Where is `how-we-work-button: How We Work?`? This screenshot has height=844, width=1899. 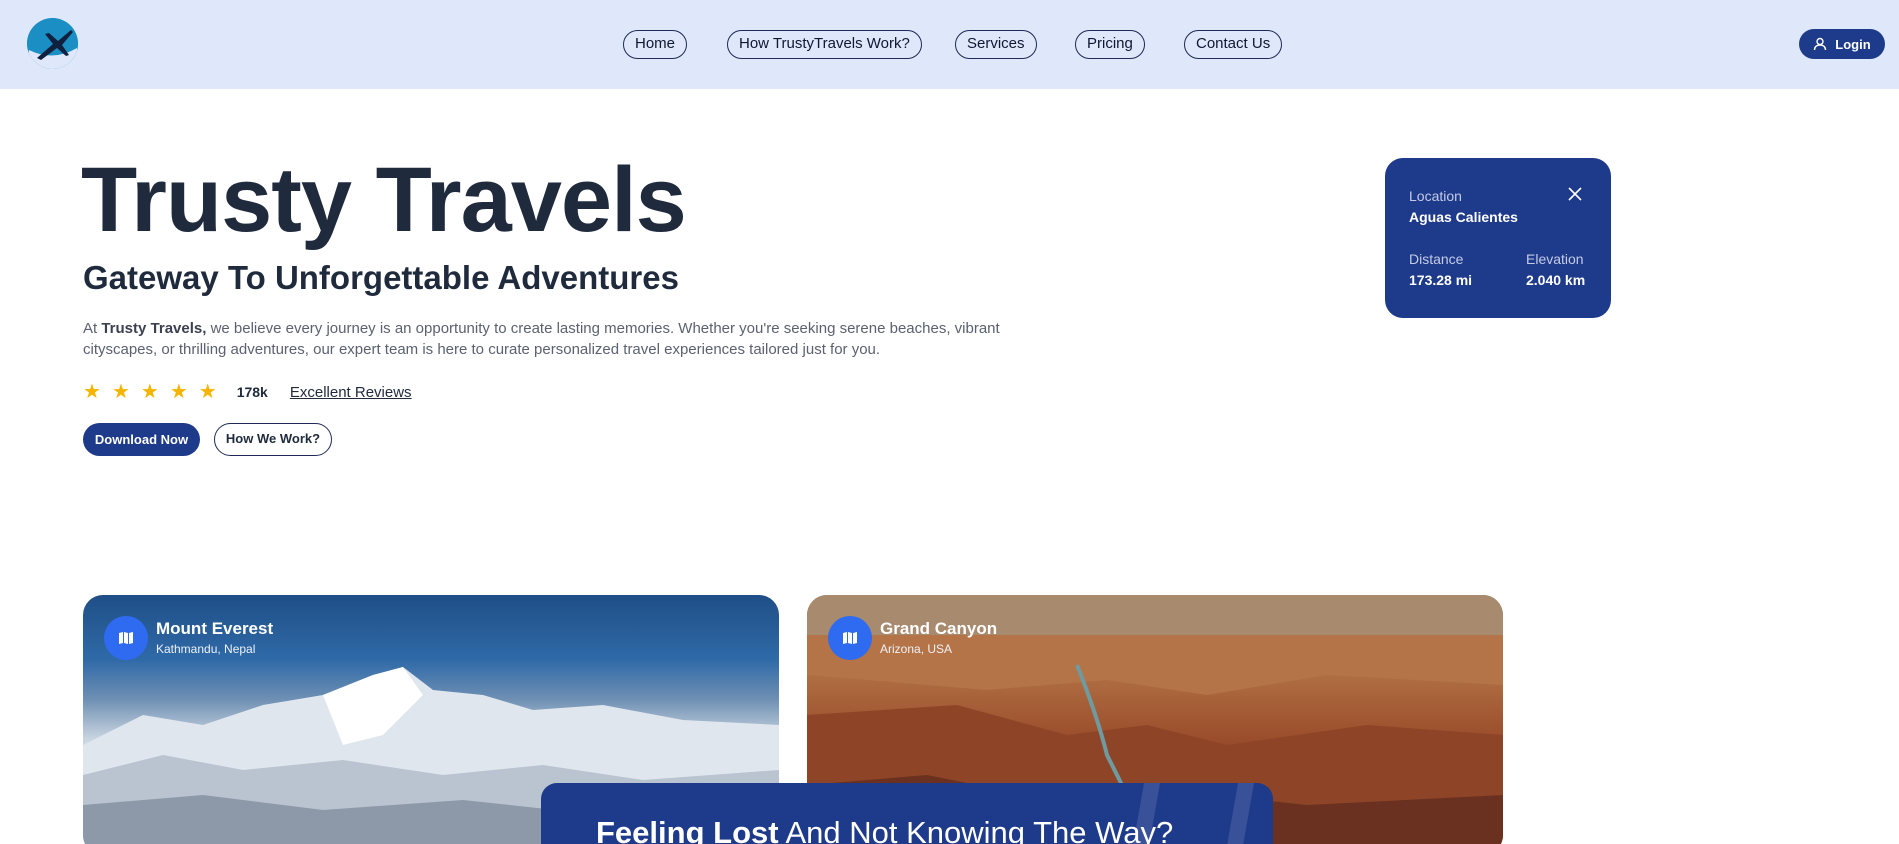
how-we-work-button: How We Work? is located at coordinates (273, 439).